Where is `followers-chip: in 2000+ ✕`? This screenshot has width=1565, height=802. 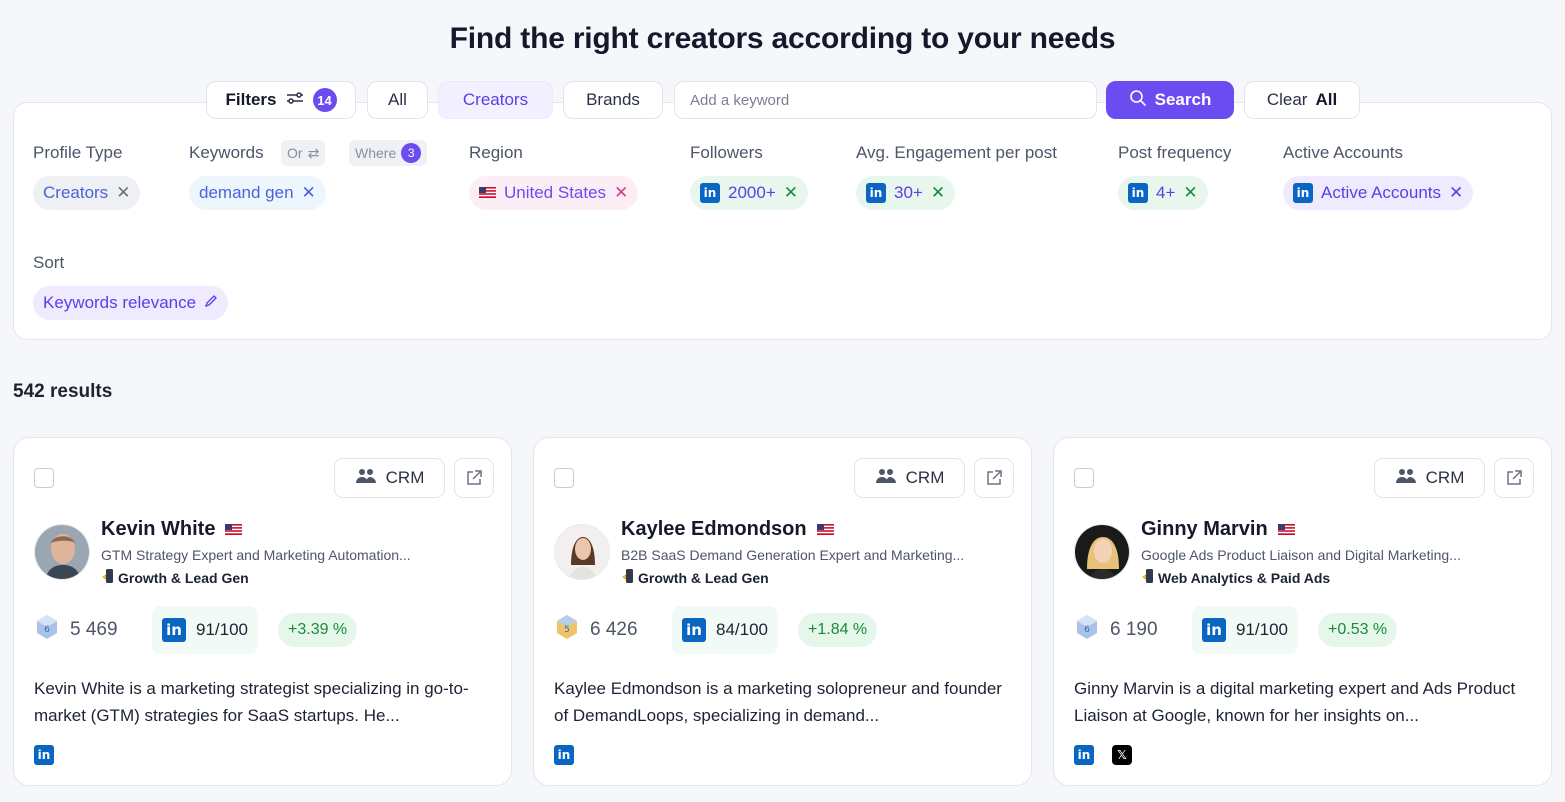 followers-chip: in 2000+ ✕ is located at coordinates (749, 193).